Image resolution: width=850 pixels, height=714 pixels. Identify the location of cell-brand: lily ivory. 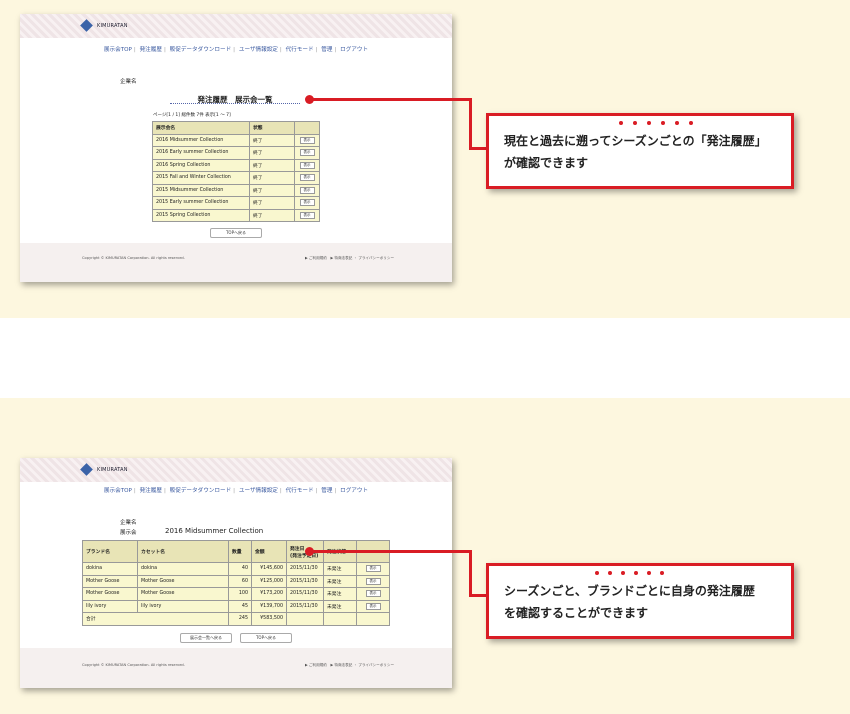
(110, 606).